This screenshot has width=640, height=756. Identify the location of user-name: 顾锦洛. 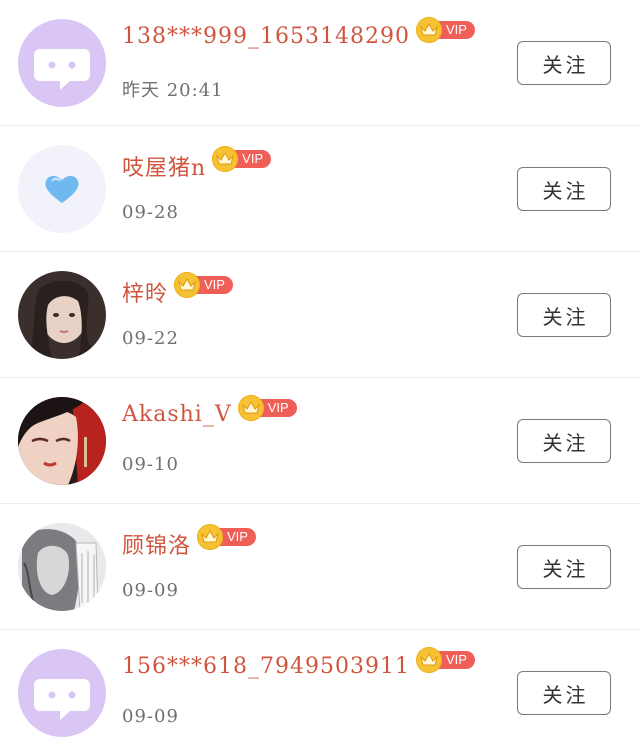
(156, 544).